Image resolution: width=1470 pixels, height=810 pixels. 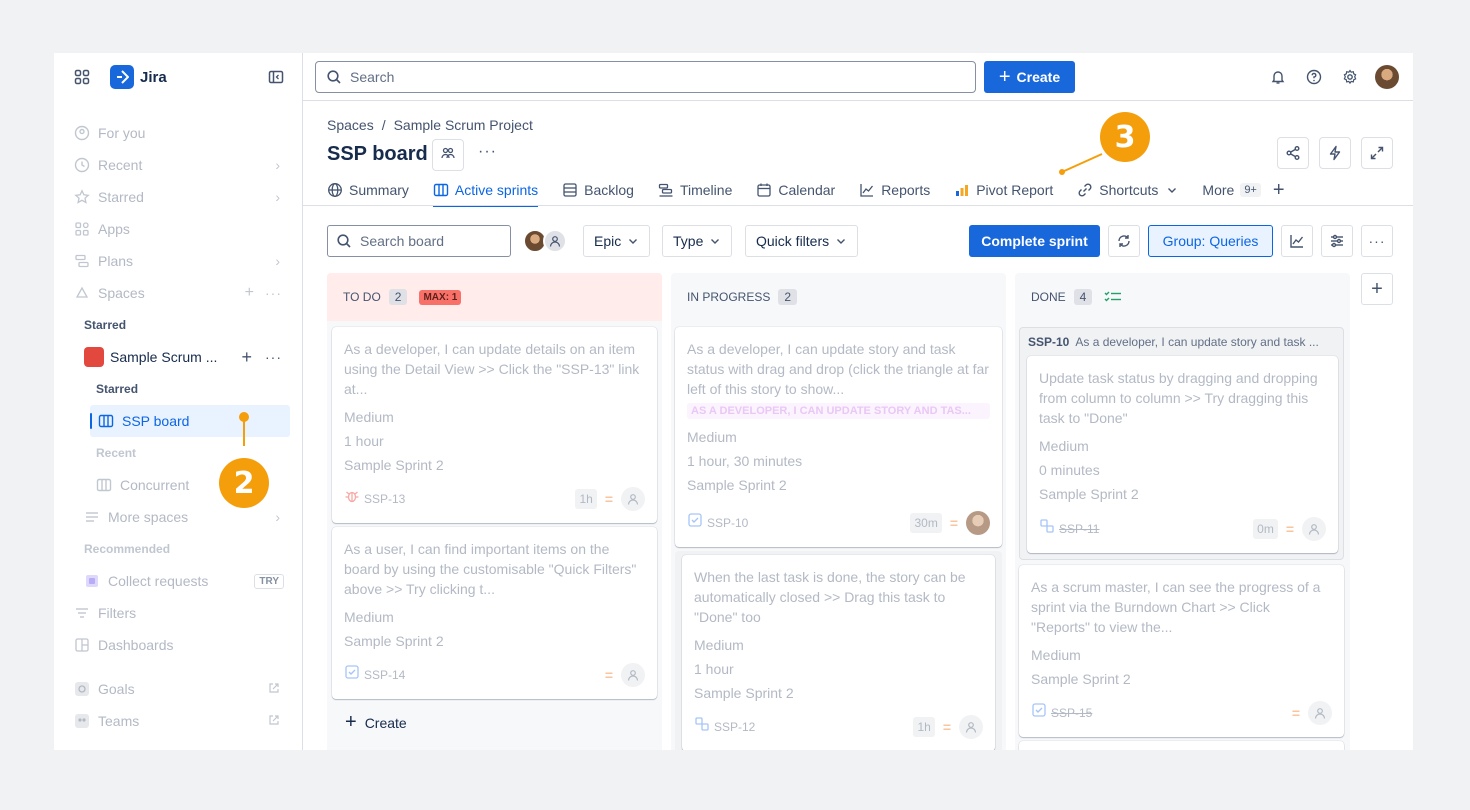 What do you see at coordinates (148, 517) in the screenshot?
I see `sidebar-item-label: More spaces` at bounding box center [148, 517].